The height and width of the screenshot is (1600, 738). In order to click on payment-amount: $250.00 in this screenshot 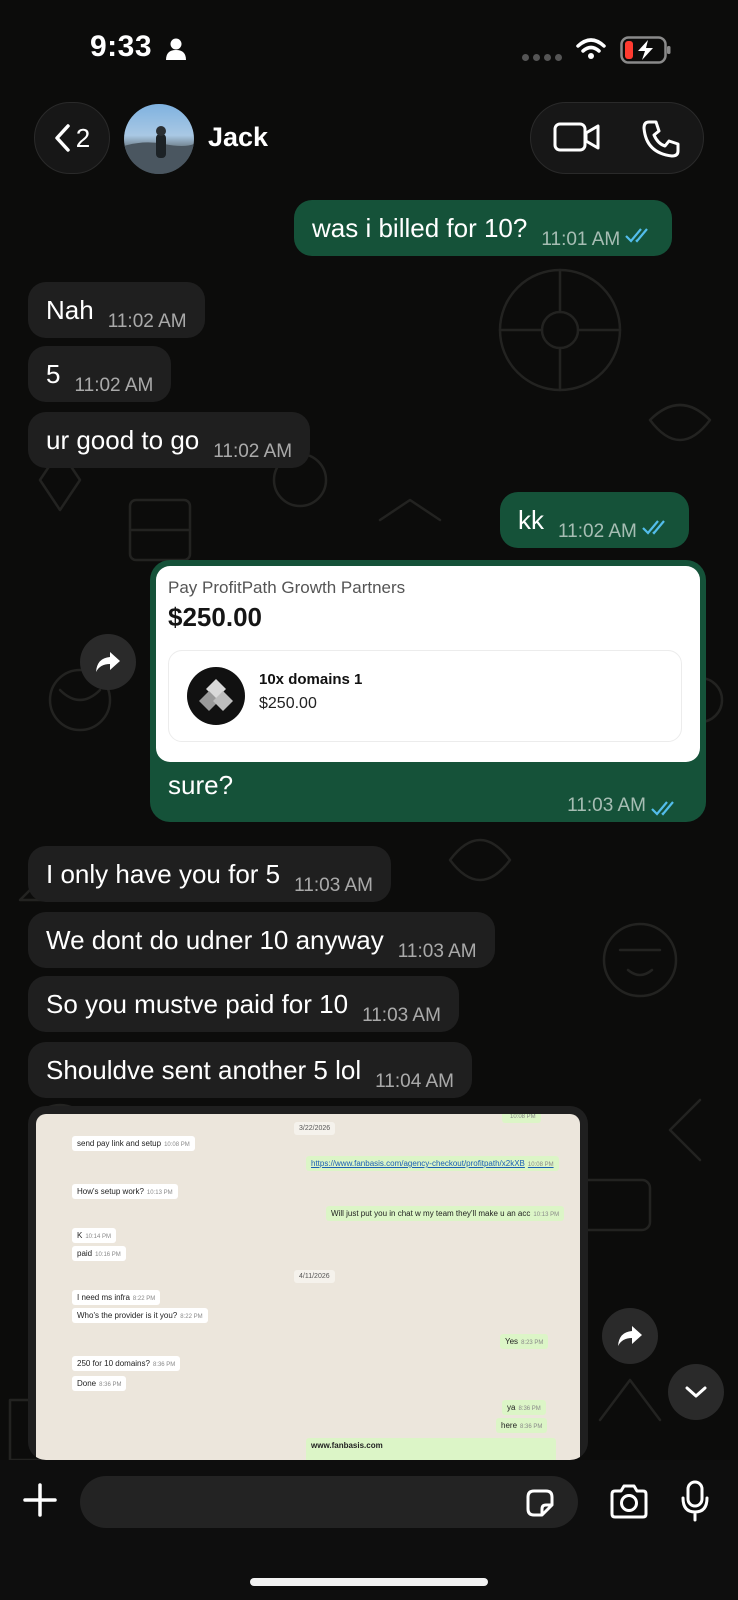, I will do `click(215, 617)`.